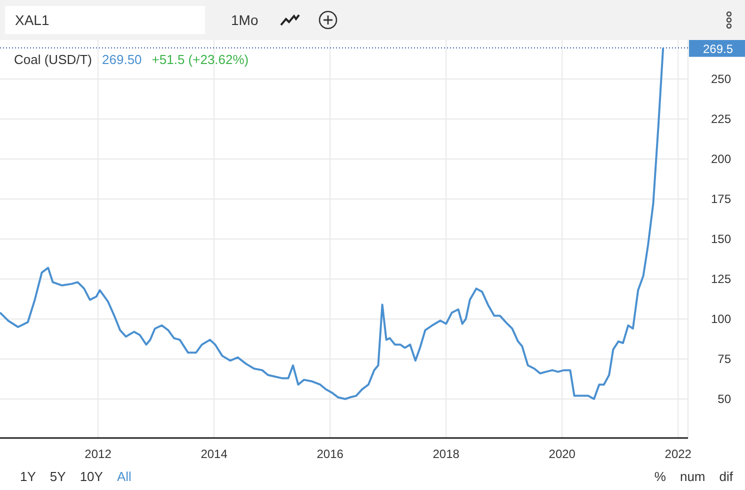 The width and height of the screenshot is (745, 490). Describe the element at coordinates (98, 454) in the screenshot. I see `x-axis-label: 2012` at that location.